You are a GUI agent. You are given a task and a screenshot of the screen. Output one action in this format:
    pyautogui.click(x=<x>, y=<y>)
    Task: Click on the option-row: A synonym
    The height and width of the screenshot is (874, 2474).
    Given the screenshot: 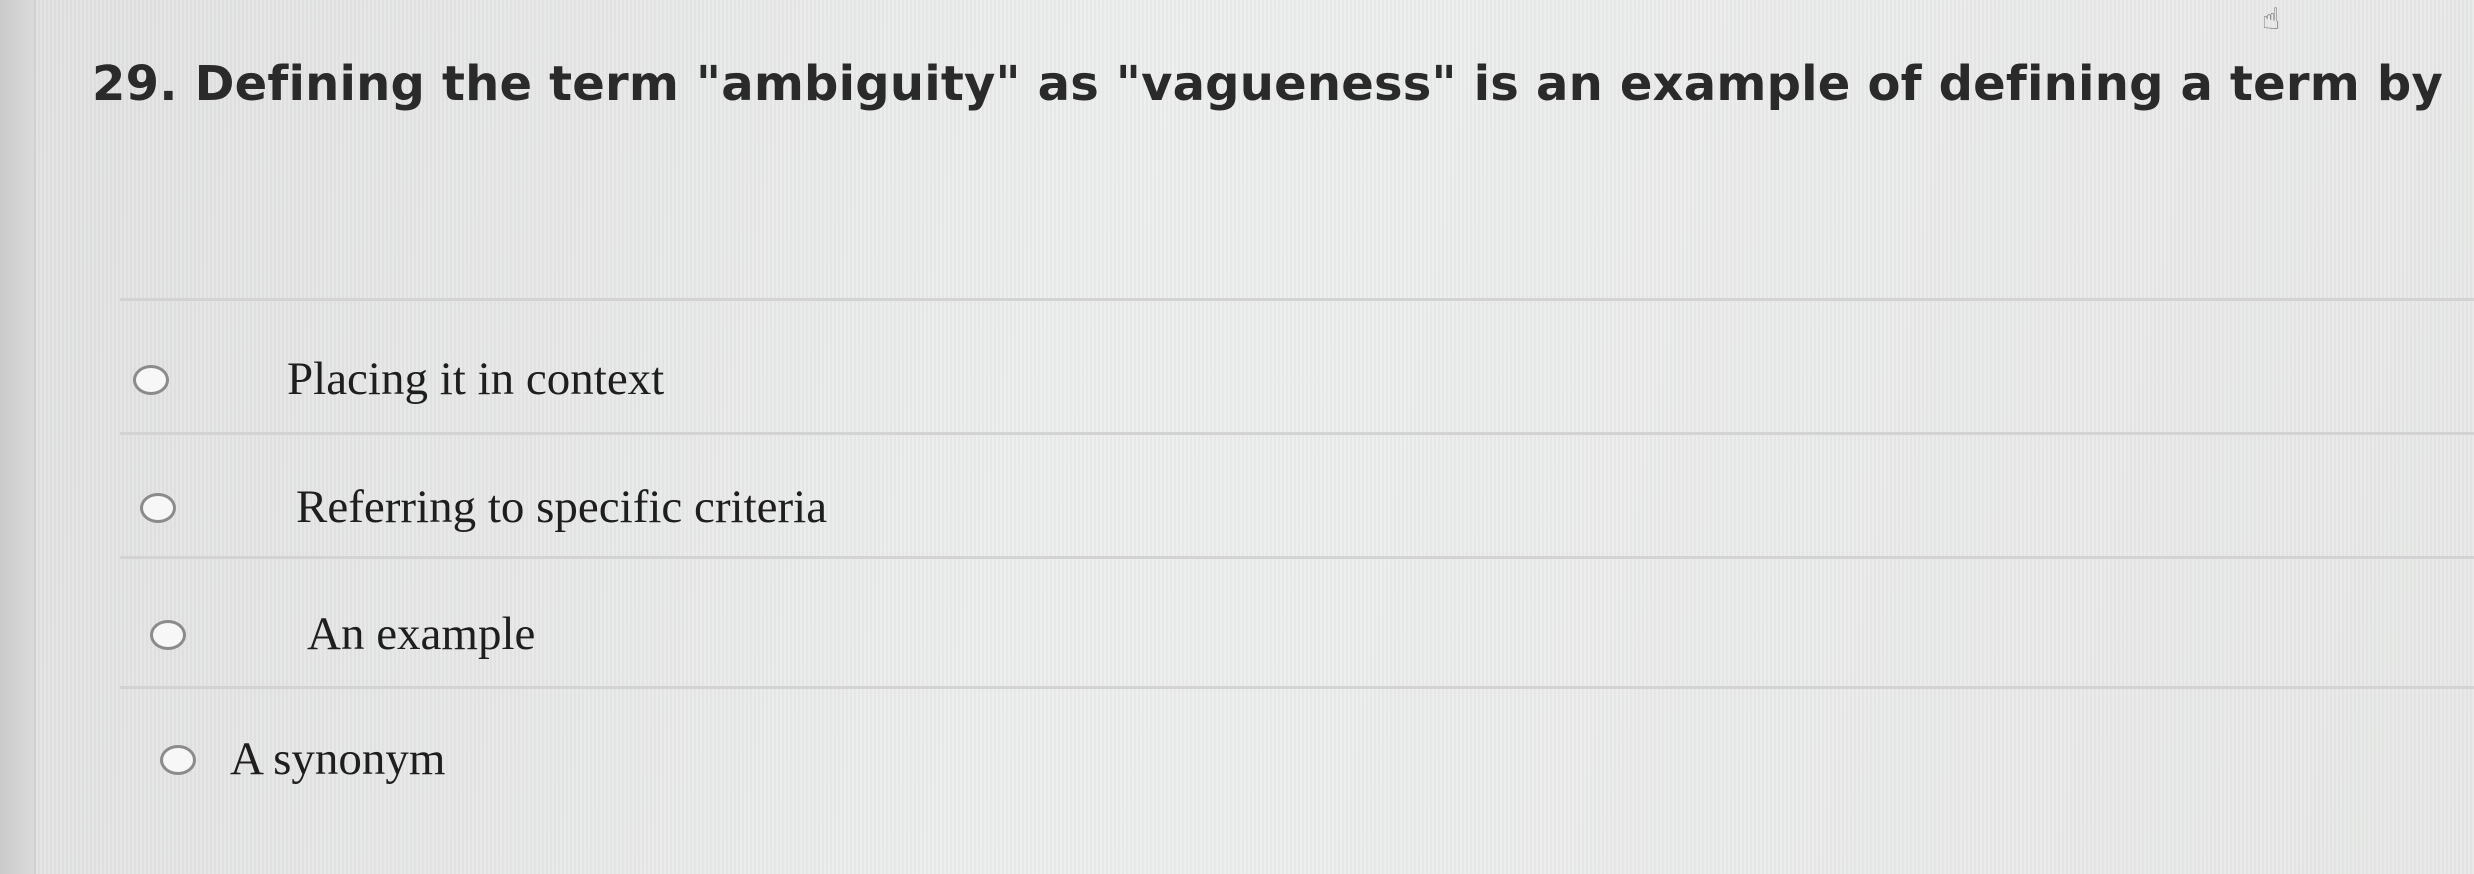 What is the action you would take?
    pyautogui.click(x=1237, y=760)
    